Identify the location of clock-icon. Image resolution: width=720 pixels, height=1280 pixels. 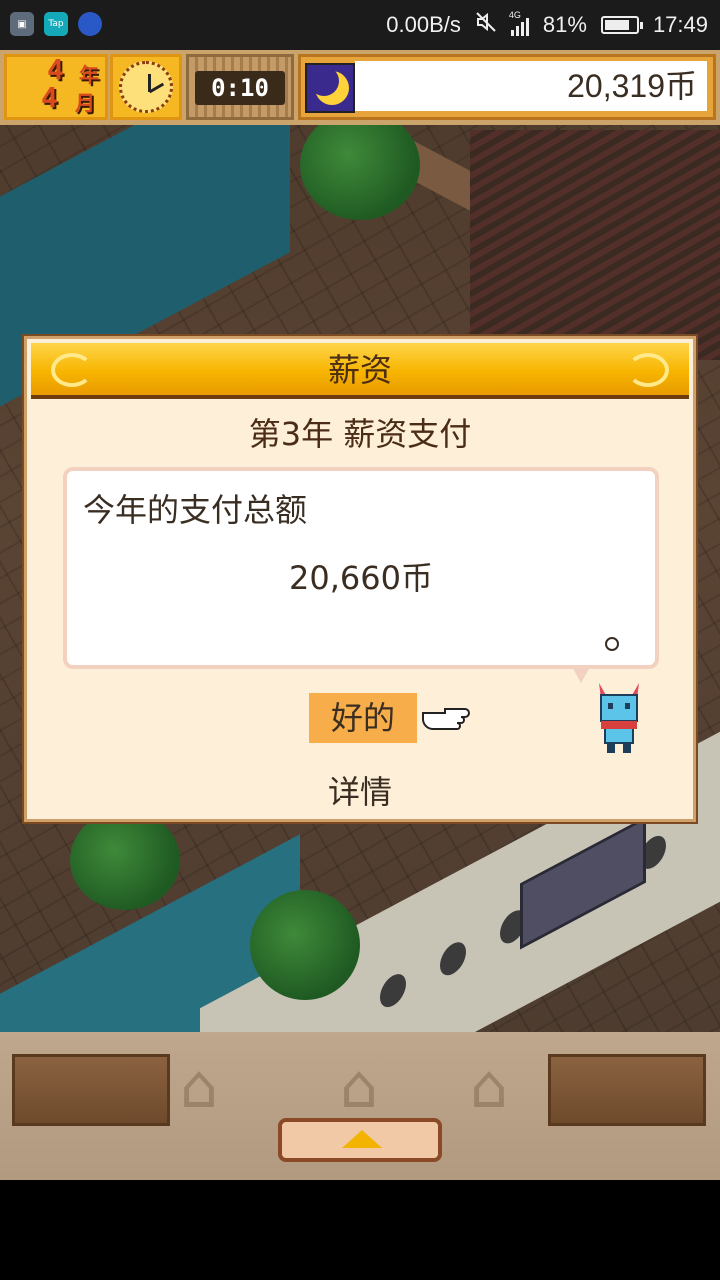
(146, 87).